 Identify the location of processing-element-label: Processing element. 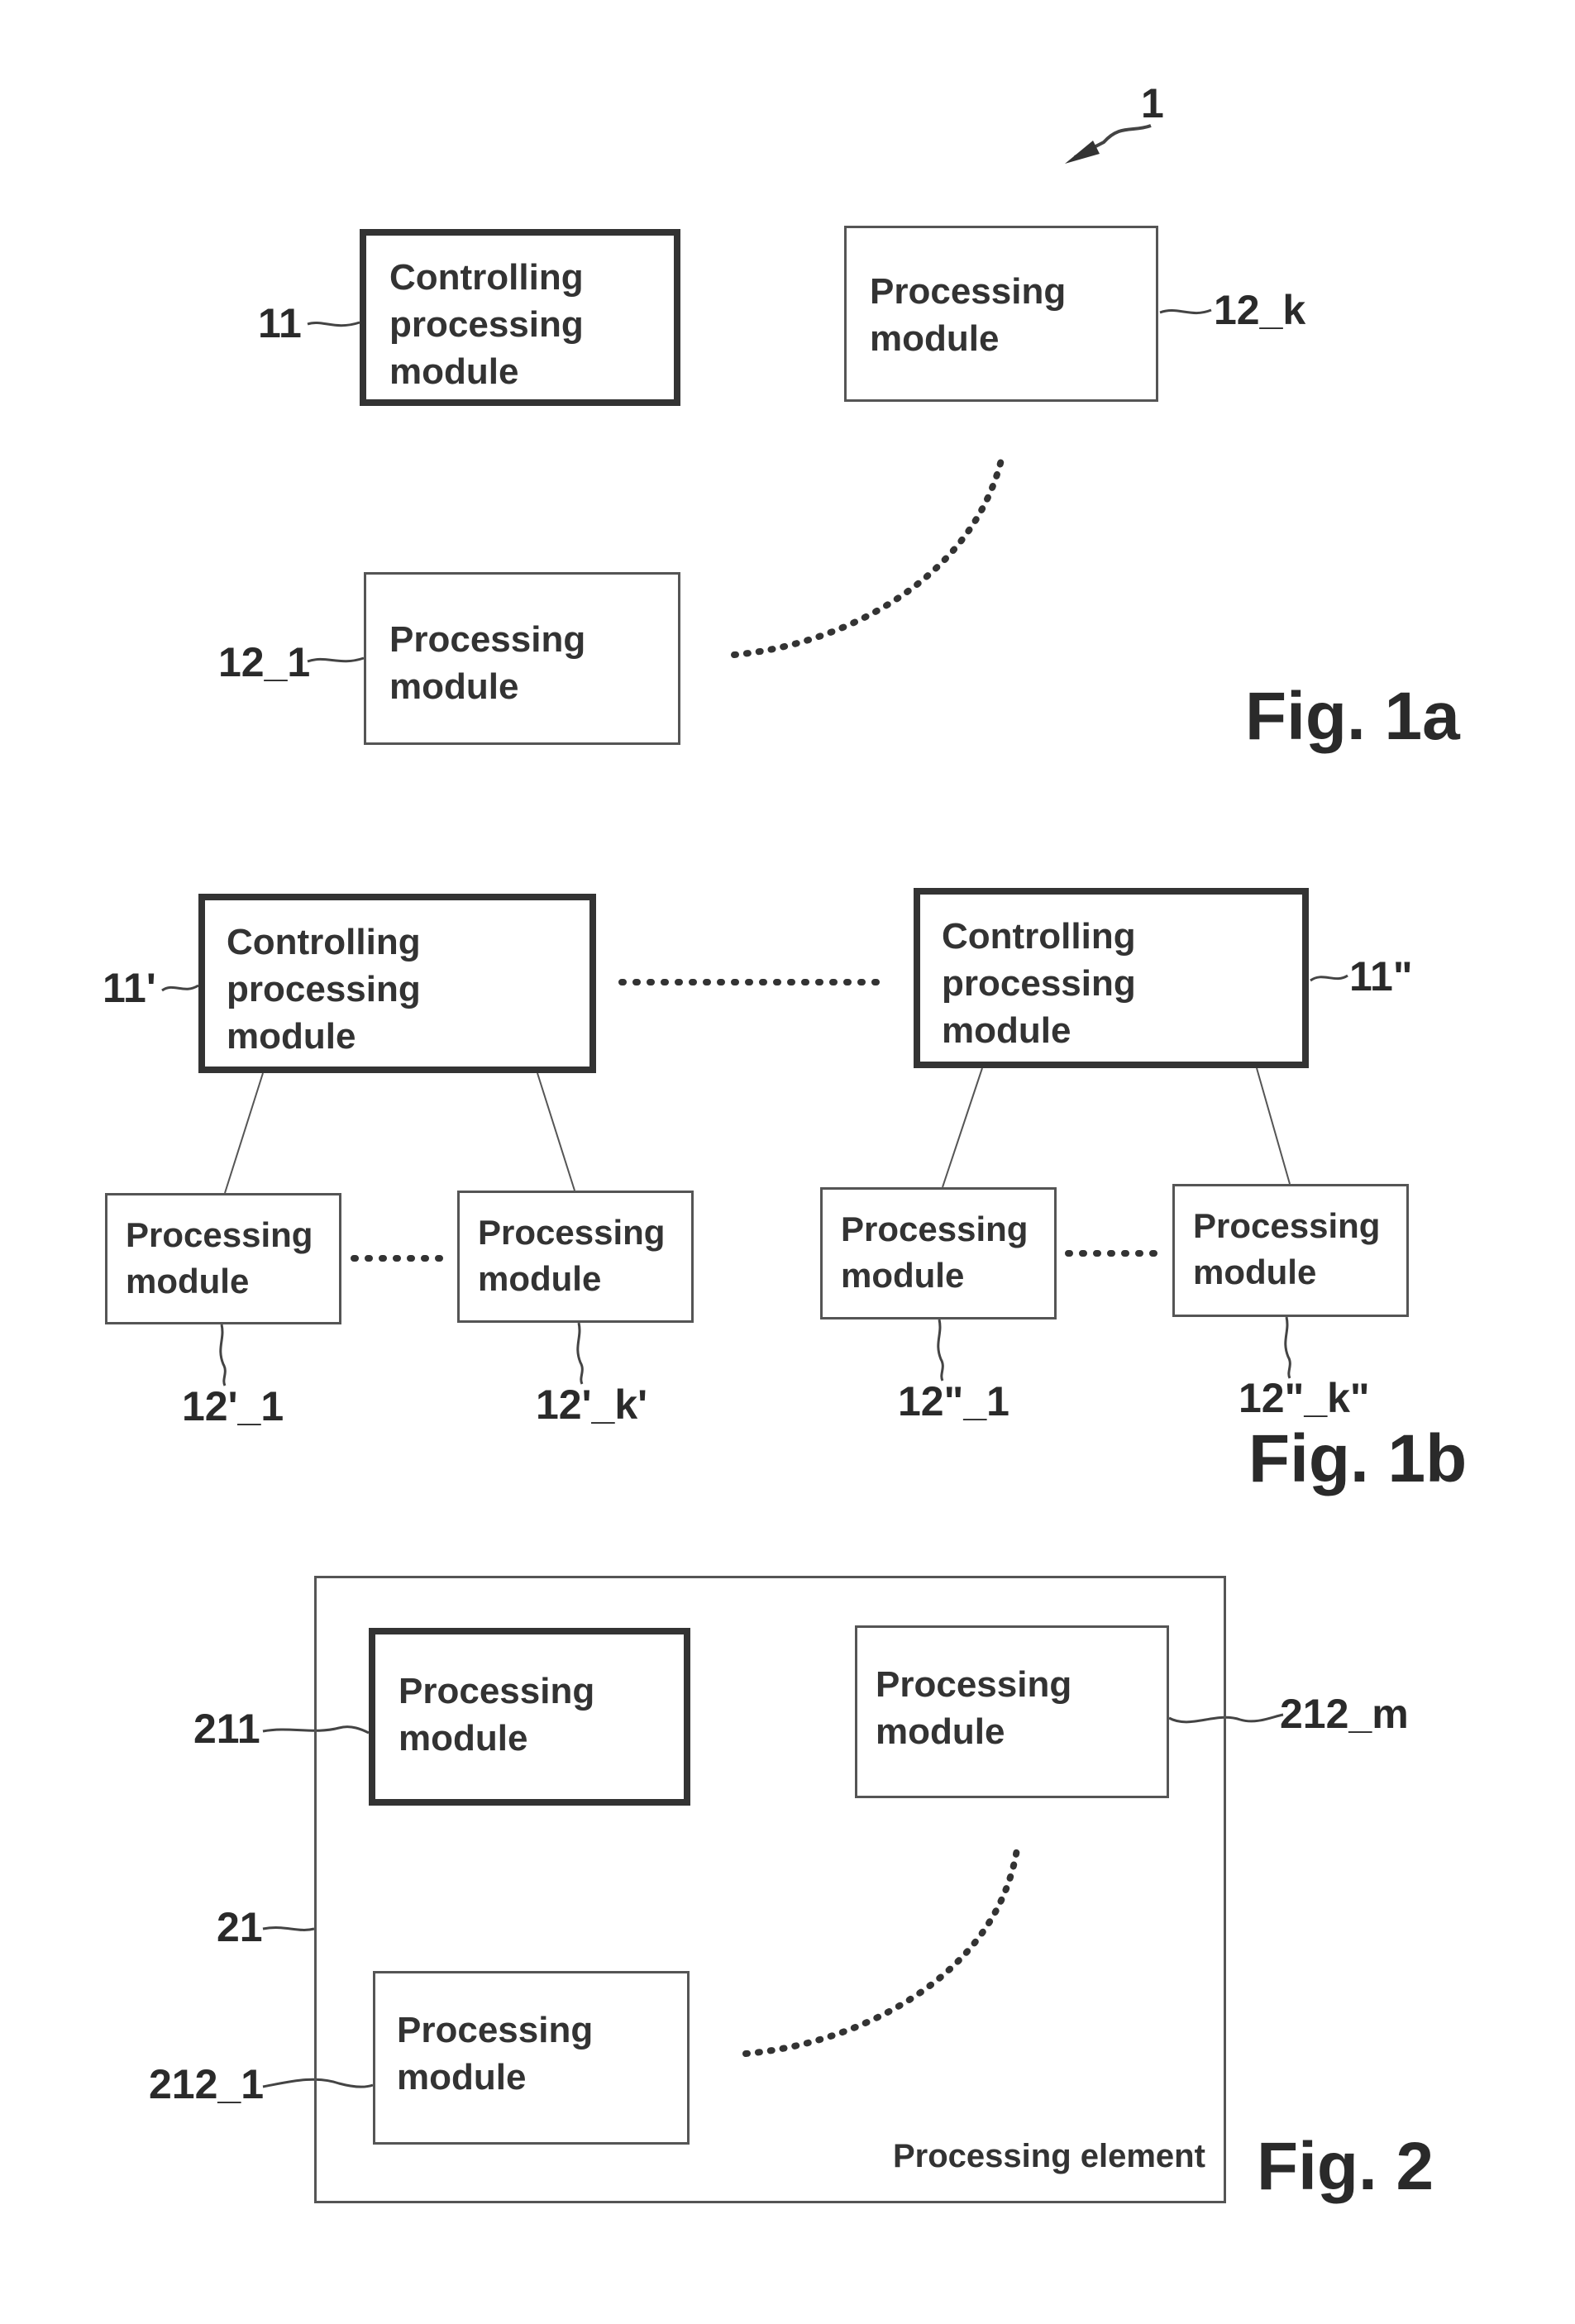
(1049, 2156).